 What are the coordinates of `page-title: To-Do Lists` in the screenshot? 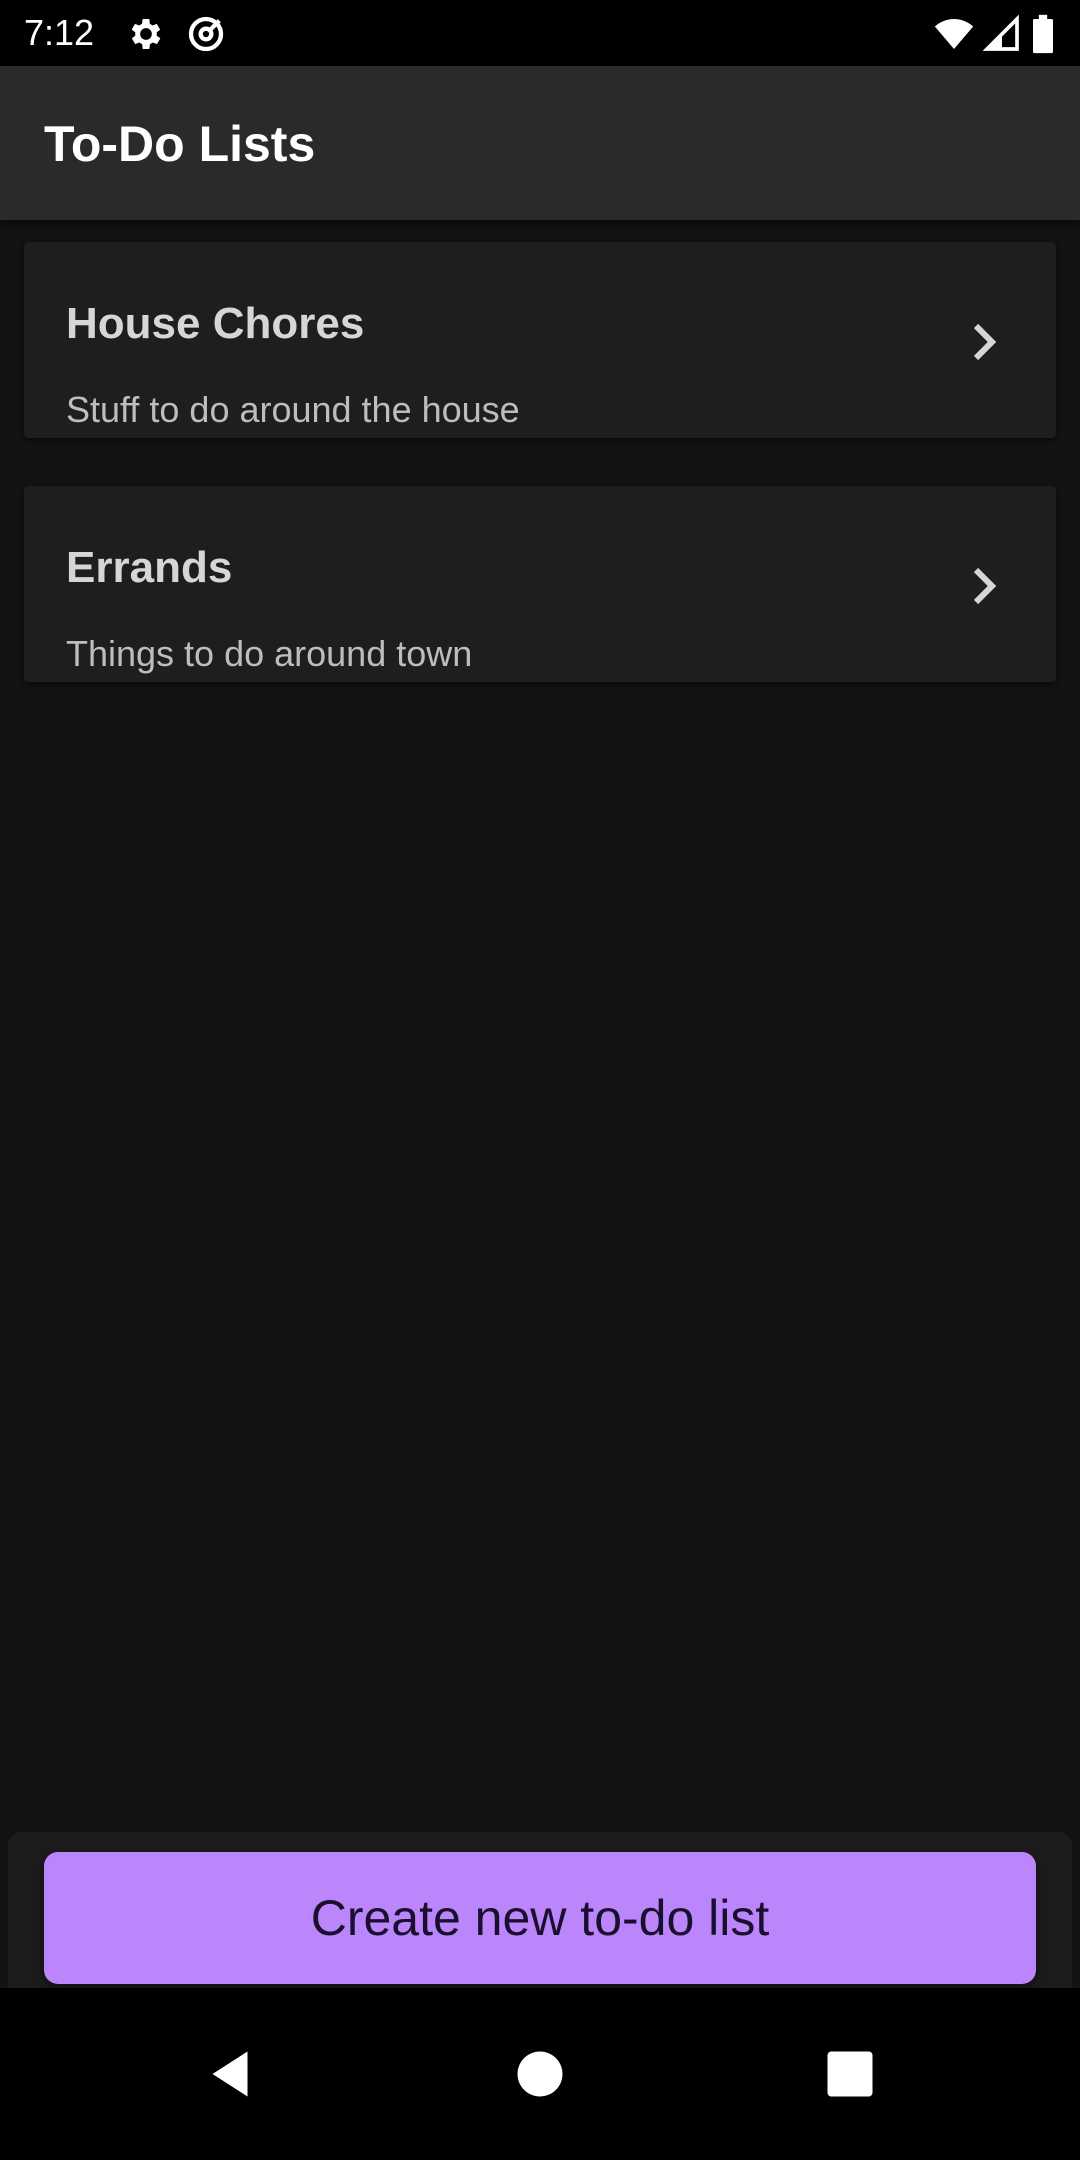 It's located at (180, 144).